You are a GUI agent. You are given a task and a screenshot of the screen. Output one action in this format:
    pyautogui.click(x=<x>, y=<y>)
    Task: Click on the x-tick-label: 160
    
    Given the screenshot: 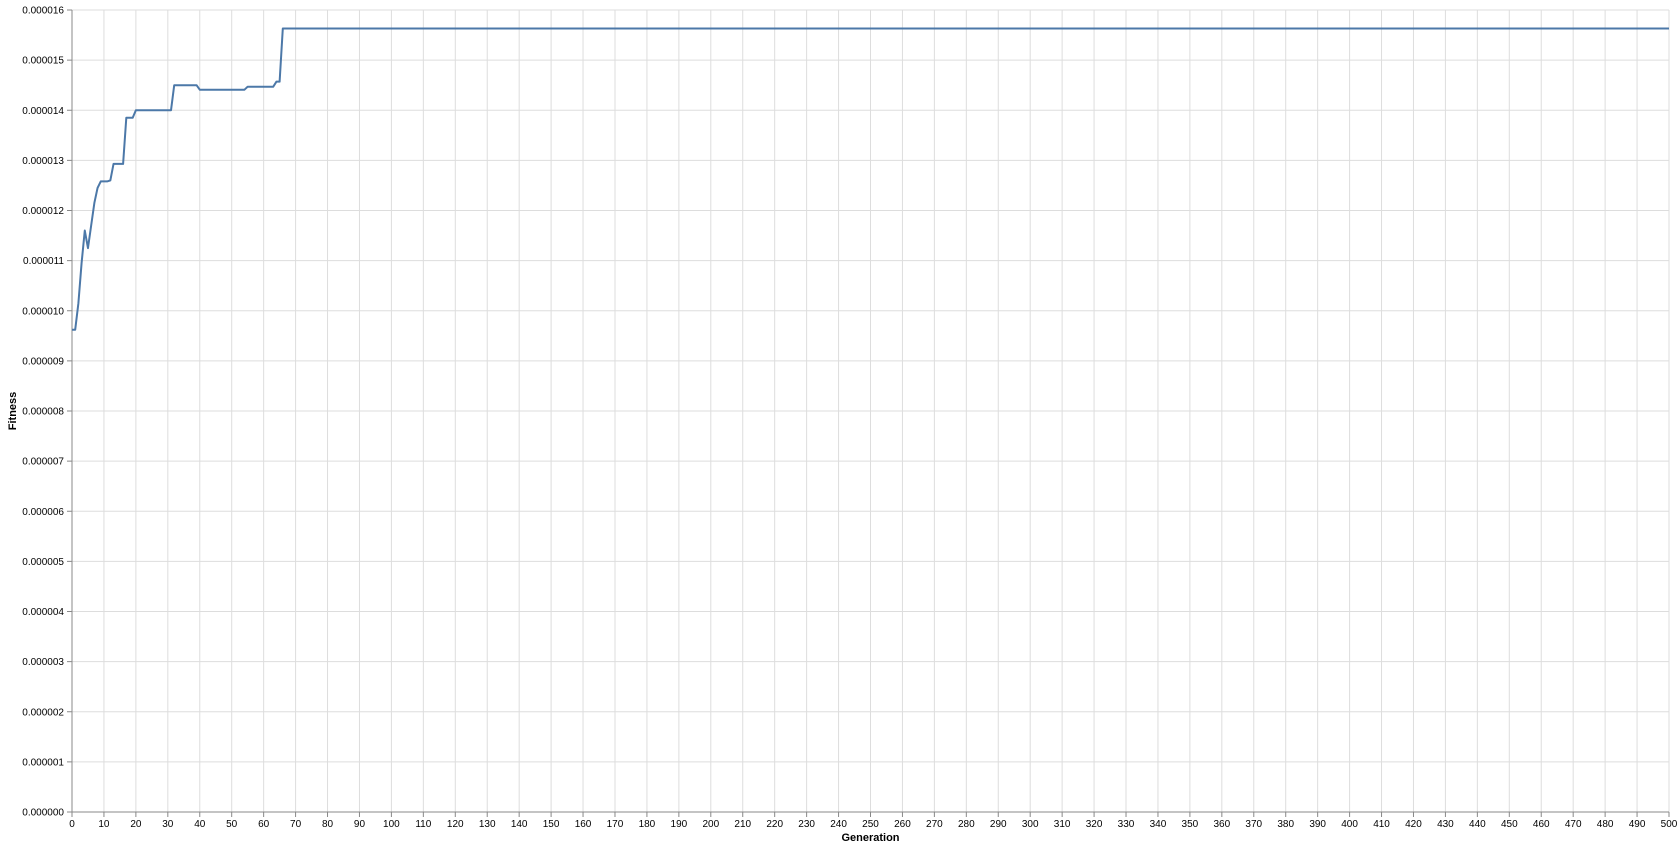 What is the action you would take?
    pyautogui.click(x=583, y=824)
    